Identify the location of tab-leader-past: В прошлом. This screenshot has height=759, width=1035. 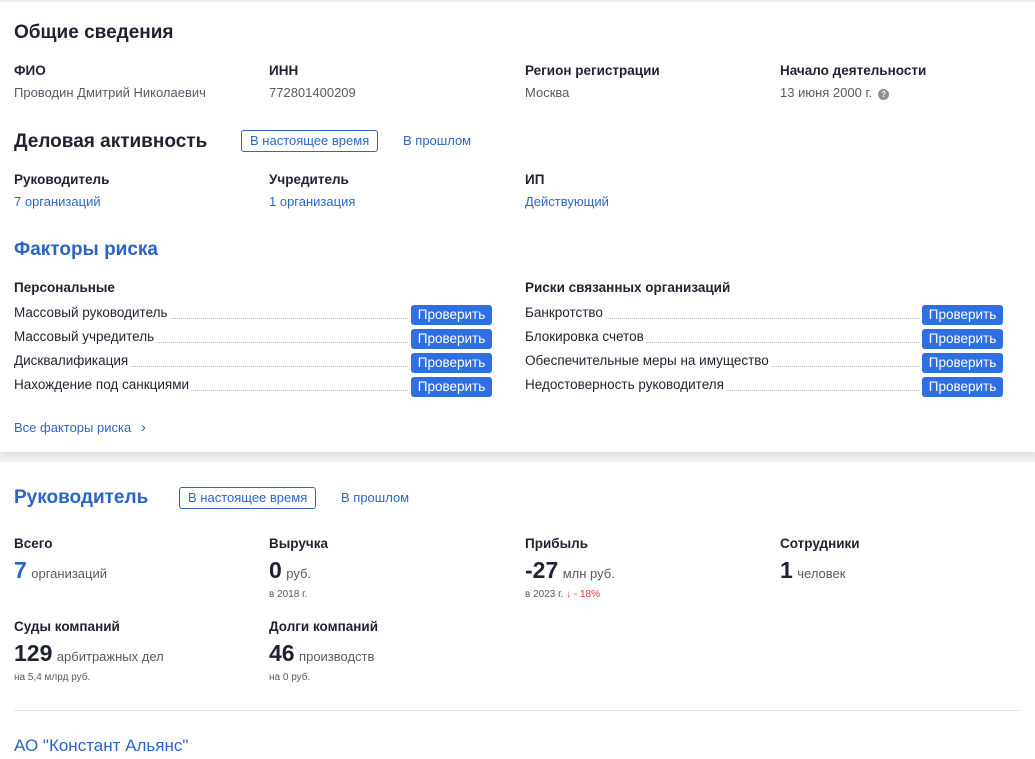
(375, 498).